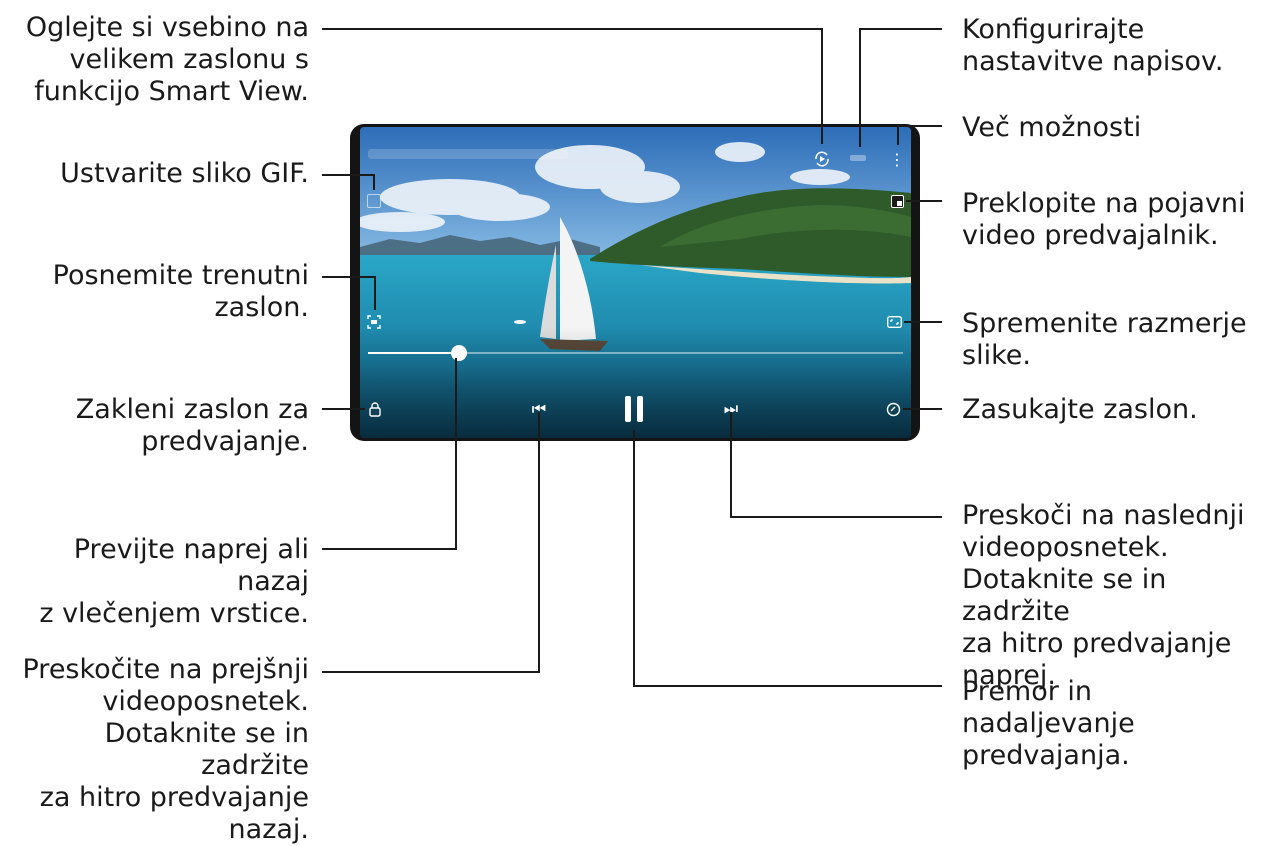 Image resolution: width=1266 pixels, height=846 pixels. Describe the element at coordinates (348, 182) in the screenshot. I see `leader-gif` at that location.